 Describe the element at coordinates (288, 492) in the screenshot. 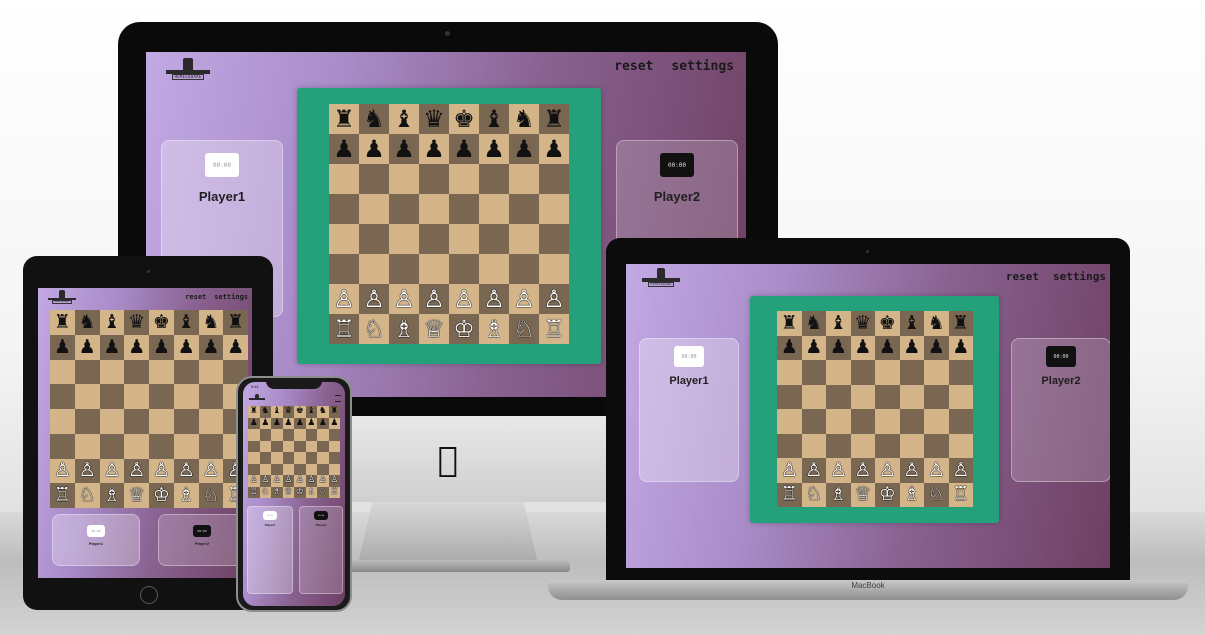

I see `board-square: ♕` at that location.